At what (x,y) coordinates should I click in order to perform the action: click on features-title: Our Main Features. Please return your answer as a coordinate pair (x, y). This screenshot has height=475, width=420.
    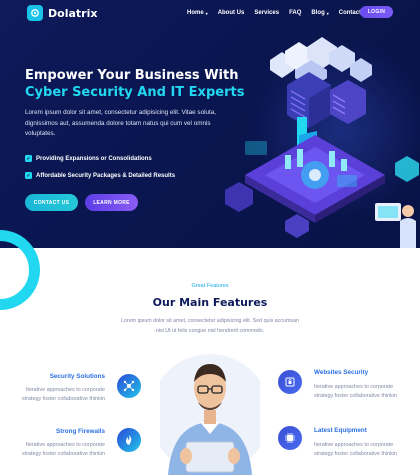
    Looking at the image, I should click on (210, 302).